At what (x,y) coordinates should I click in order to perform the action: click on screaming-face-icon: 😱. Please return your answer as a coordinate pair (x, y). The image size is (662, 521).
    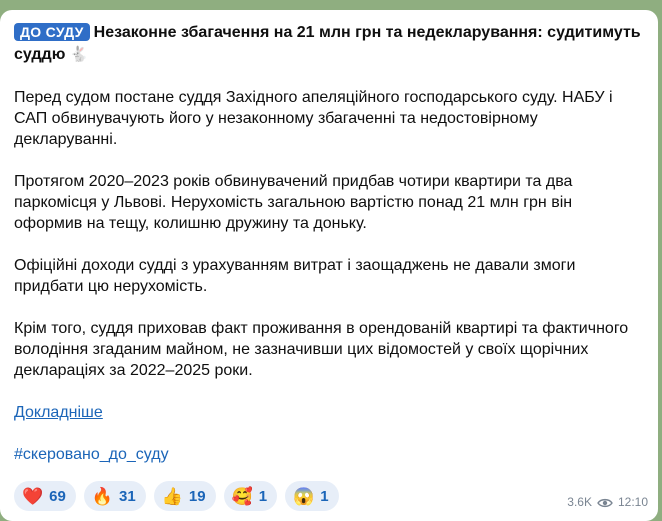
    Looking at the image, I should click on (304, 496).